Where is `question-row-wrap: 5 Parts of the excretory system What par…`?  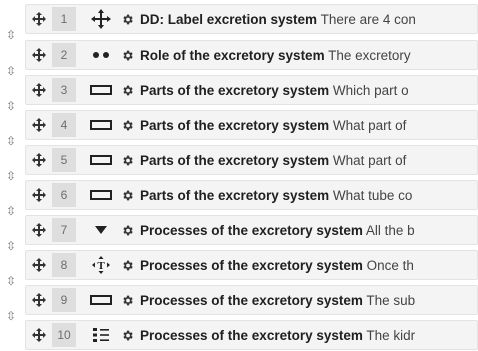 question-row-wrap: 5 Parts of the excretory system What par… is located at coordinates (239, 161).